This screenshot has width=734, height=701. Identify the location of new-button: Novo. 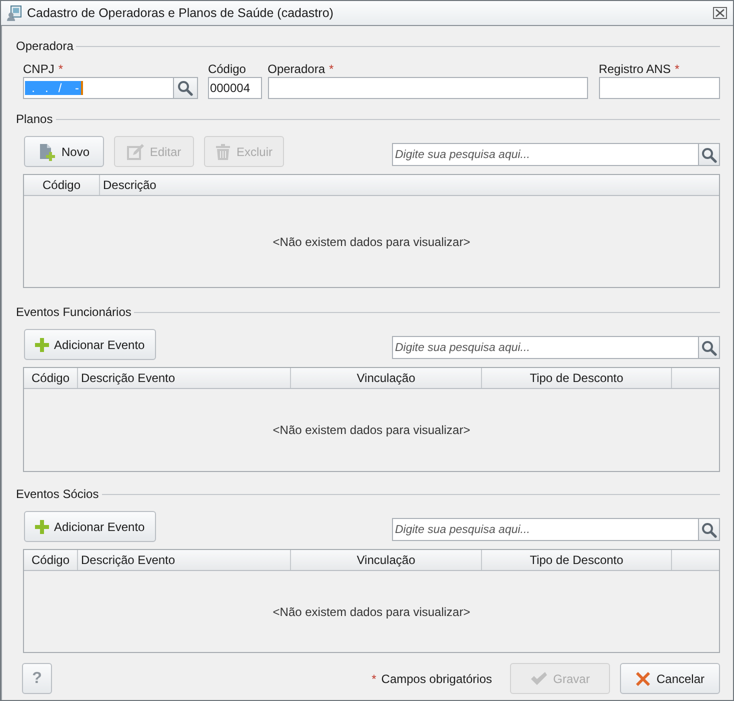
(64, 151).